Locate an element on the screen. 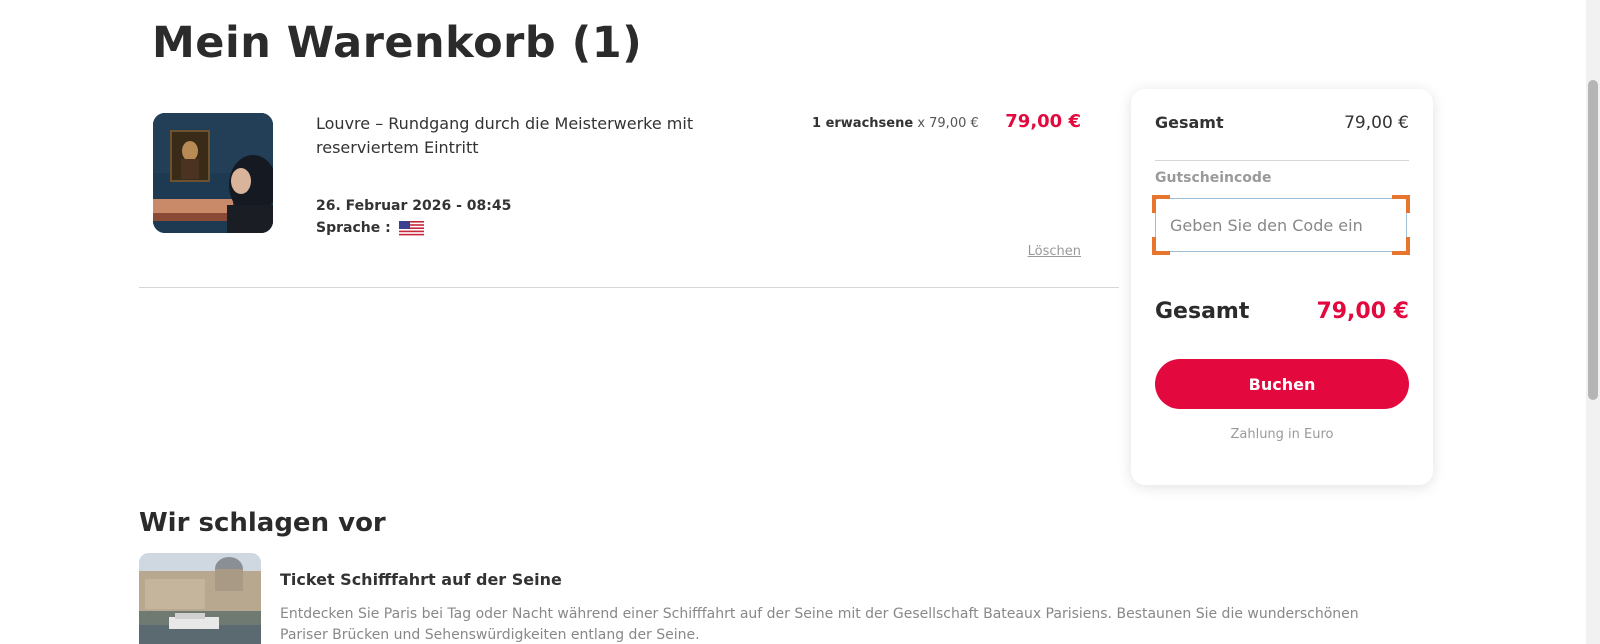 Image resolution: width=1600 pixels, height=644 pixels. delete-item-link: Löschen is located at coordinates (1054, 251).